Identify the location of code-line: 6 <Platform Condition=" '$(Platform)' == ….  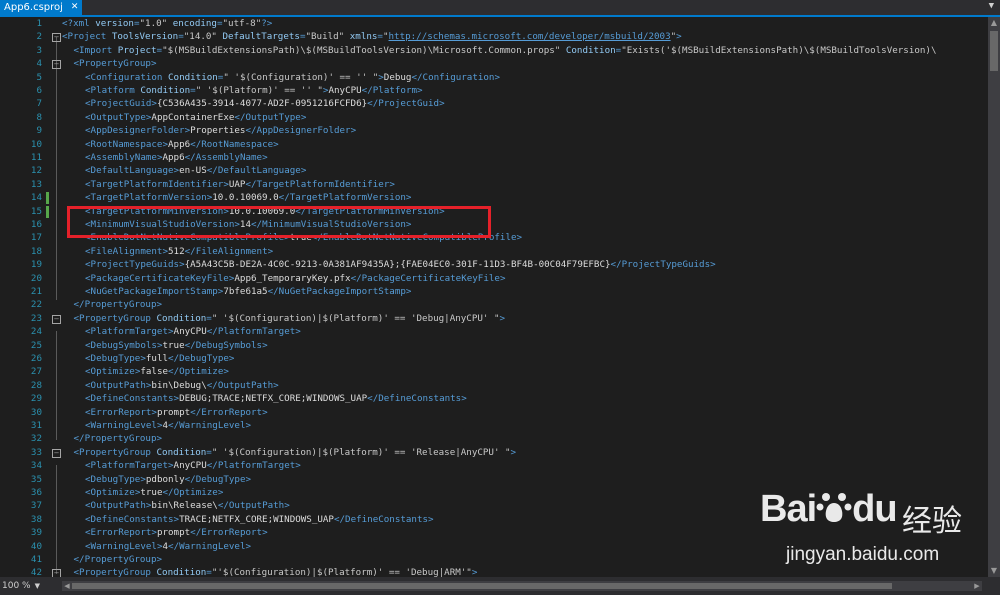
(494, 90).